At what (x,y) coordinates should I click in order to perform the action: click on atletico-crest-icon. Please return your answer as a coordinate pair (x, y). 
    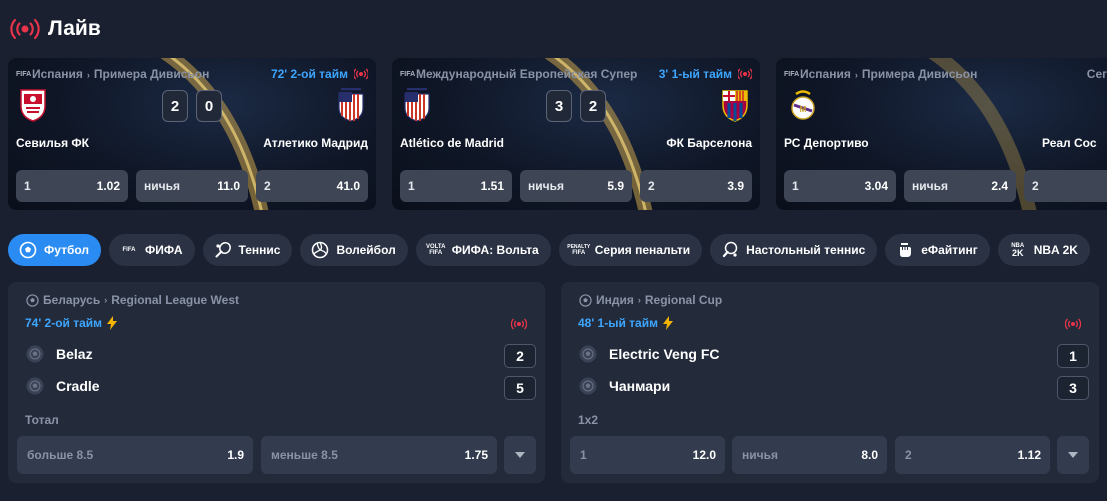
    Looking at the image, I should click on (417, 105).